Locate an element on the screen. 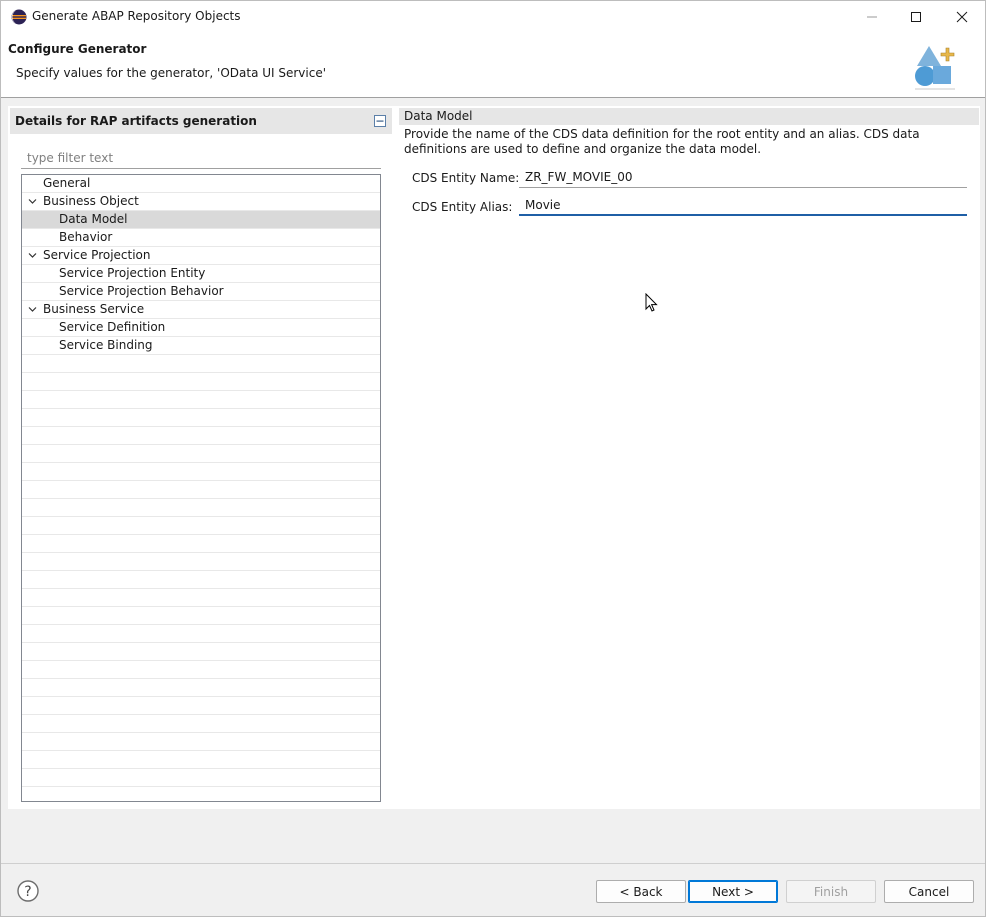 The height and width of the screenshot is (917, 986). cancel-button: Cancel is located at coordinates (929, 891).